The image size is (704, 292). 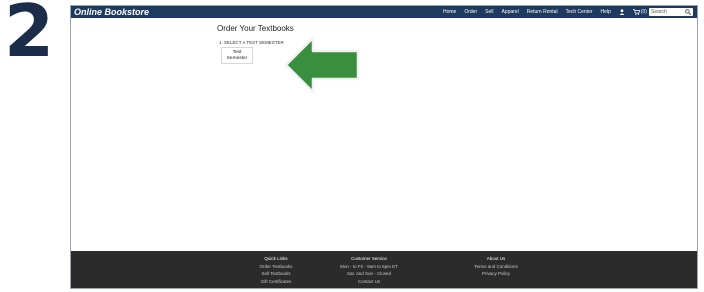 I want to click on footer-link: Terms and Conditions, so click(x=496, y=267).